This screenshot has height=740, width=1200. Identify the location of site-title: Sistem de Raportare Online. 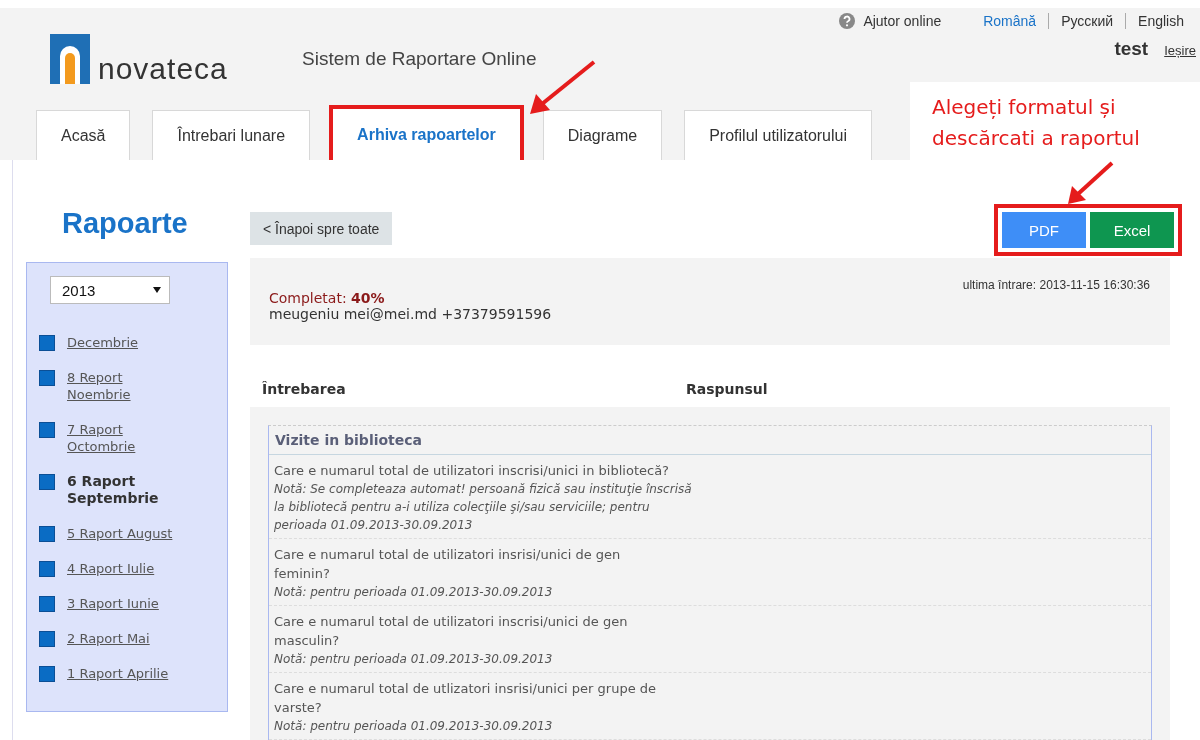
(419, 59).